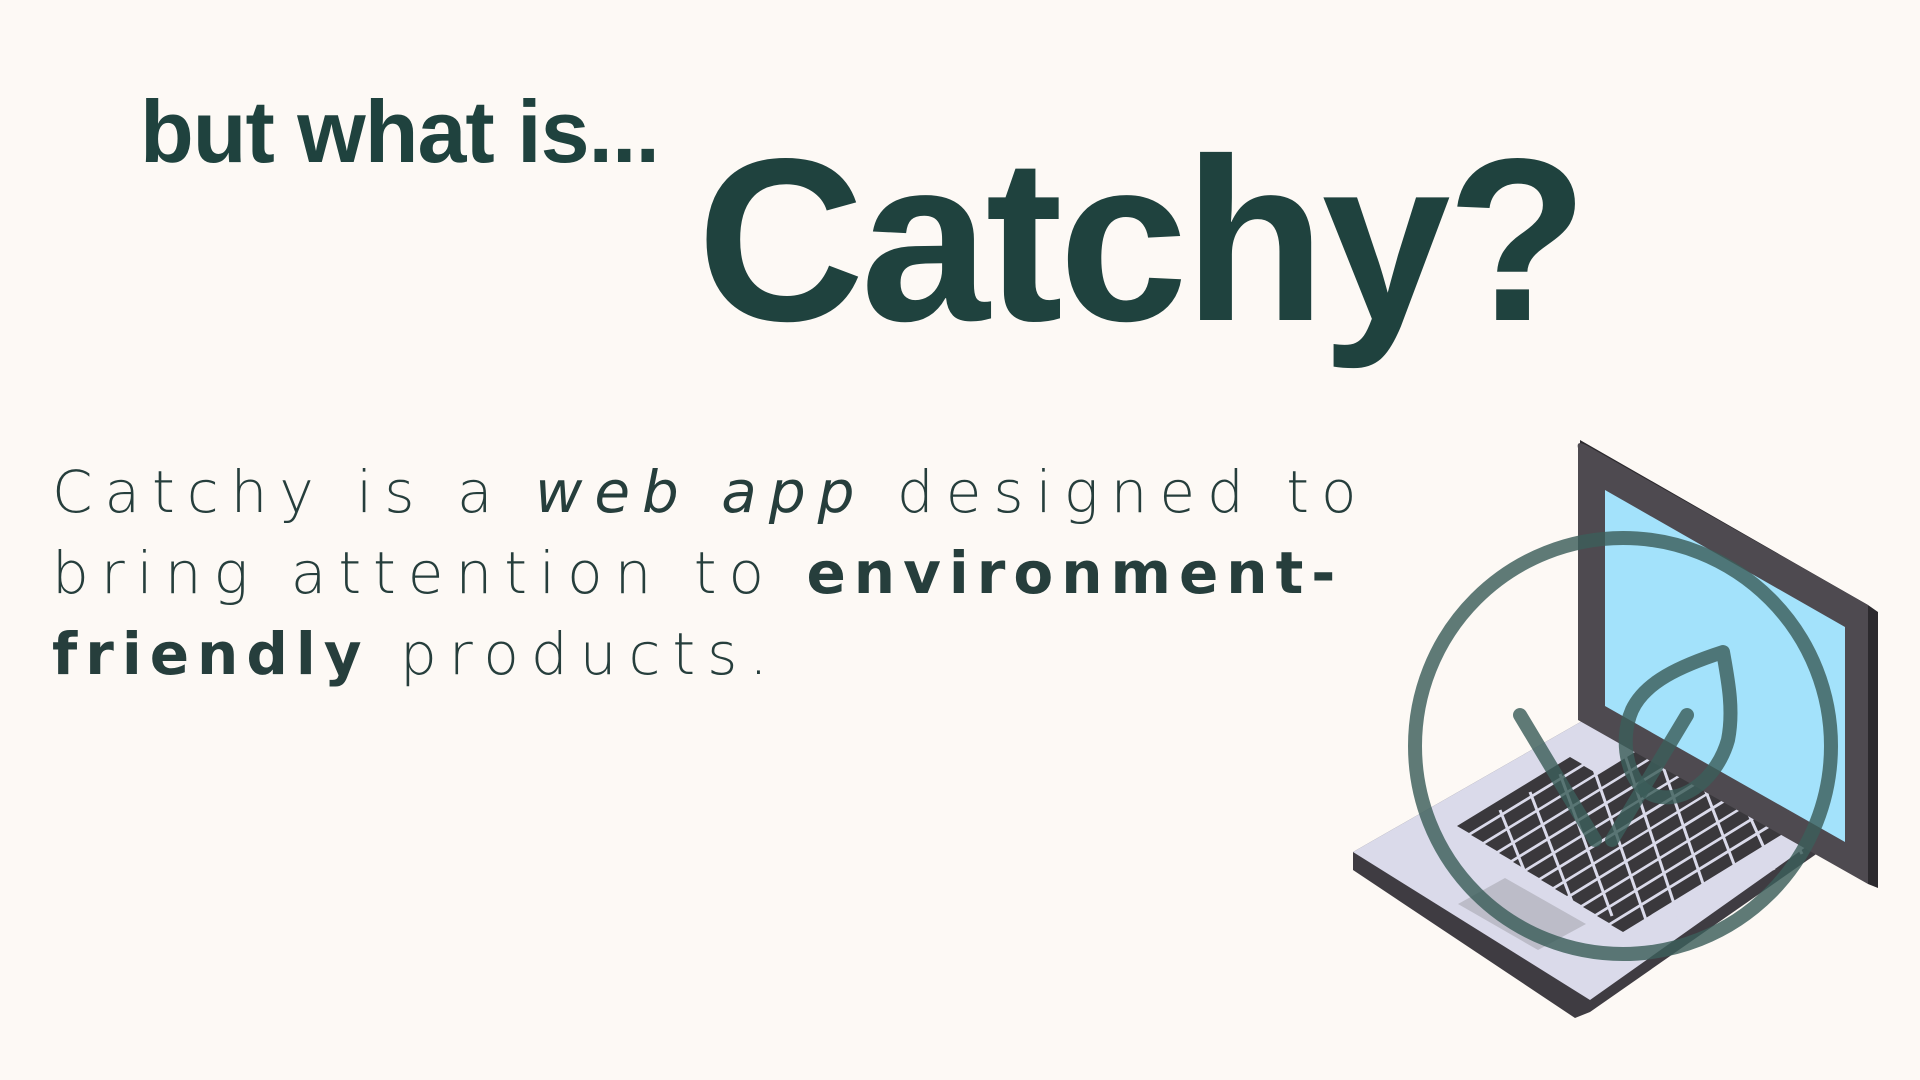 This screenshot has height=1080, width=1920. I want to click on headline: Catchy?, so click(1142, 240).